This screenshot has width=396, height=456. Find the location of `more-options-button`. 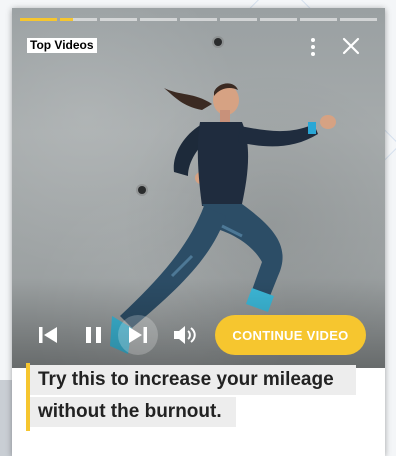

more-options-button is located at coordinates (313, 47).